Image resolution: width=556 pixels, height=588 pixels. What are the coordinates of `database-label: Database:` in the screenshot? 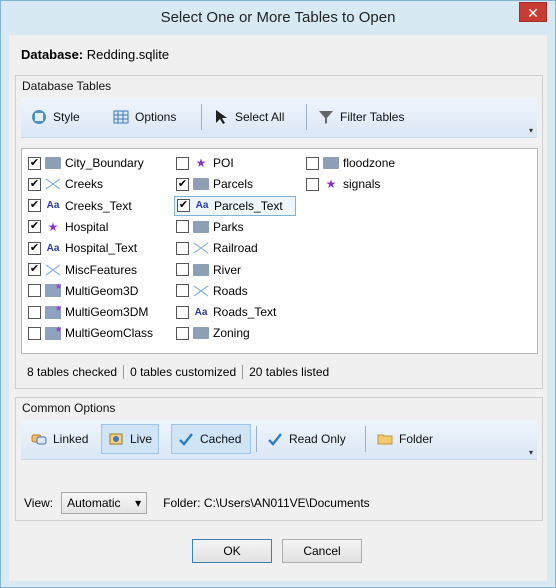 It's located at (52, 54).